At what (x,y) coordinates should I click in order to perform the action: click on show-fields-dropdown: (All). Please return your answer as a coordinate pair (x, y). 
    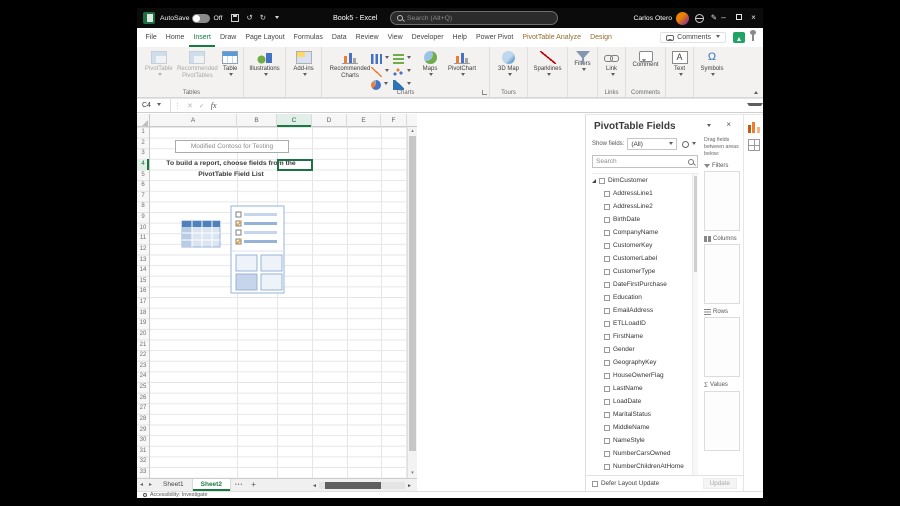
    Looking at the image, I should click on (652, 144).